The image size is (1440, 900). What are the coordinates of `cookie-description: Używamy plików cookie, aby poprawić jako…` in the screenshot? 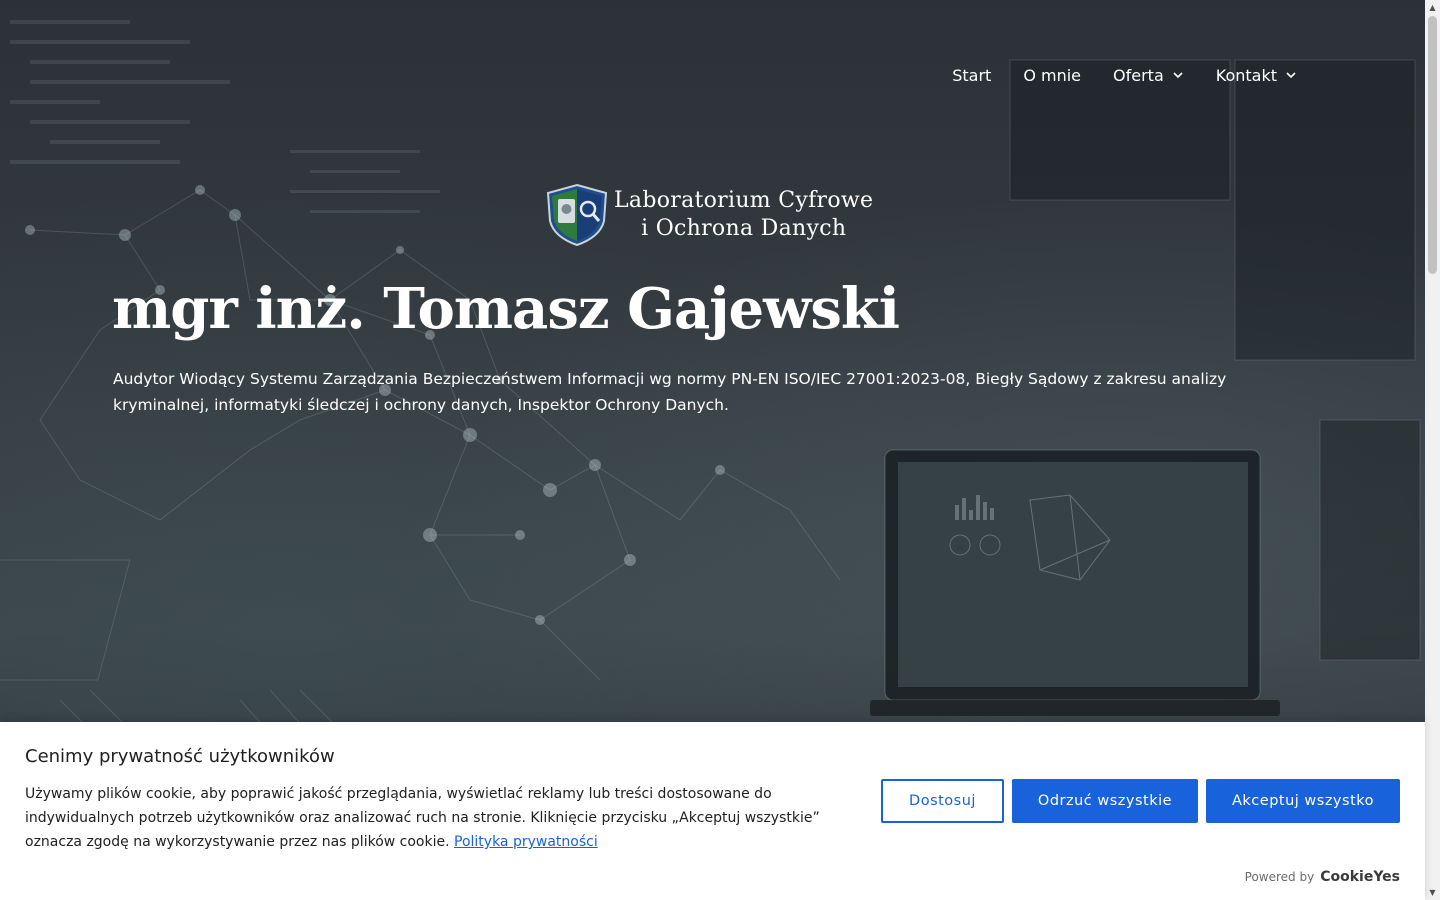 It's located at (435, 818).